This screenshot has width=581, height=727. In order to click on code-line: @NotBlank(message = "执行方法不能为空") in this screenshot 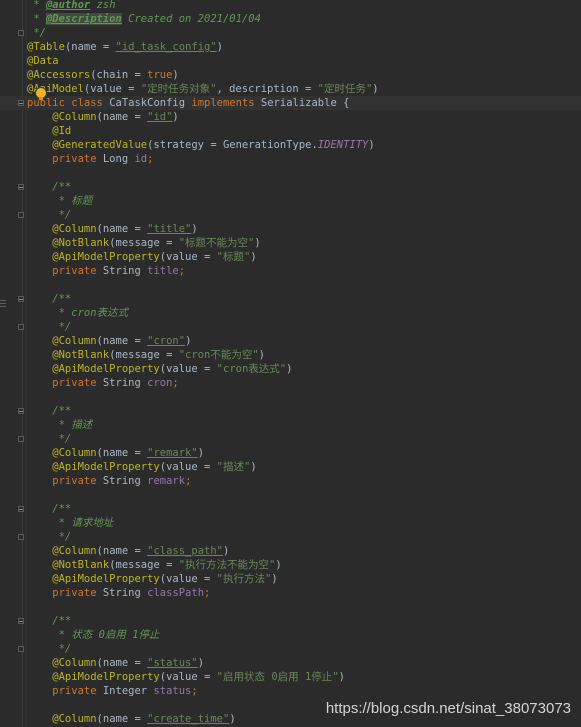, I will do `click(290, 565)`.